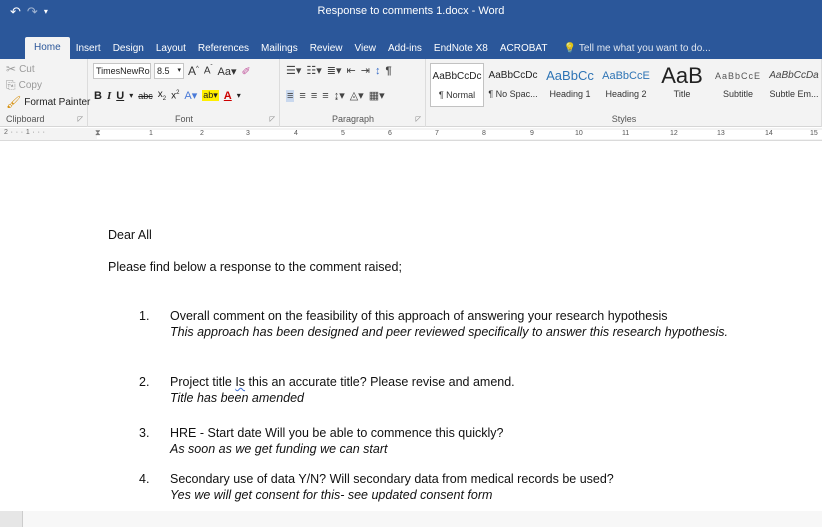 The height and width of the screenshot is (527, 822). I want to click on ruler-number: 11, so click(626, 133).